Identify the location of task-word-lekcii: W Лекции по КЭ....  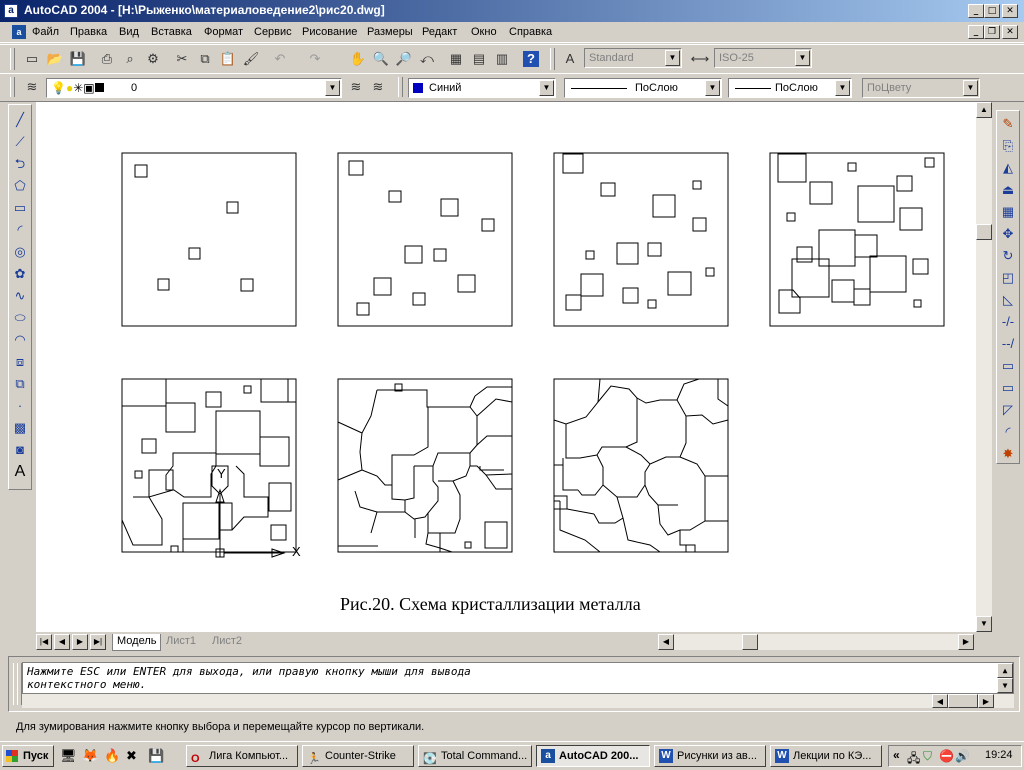
(826, 756).